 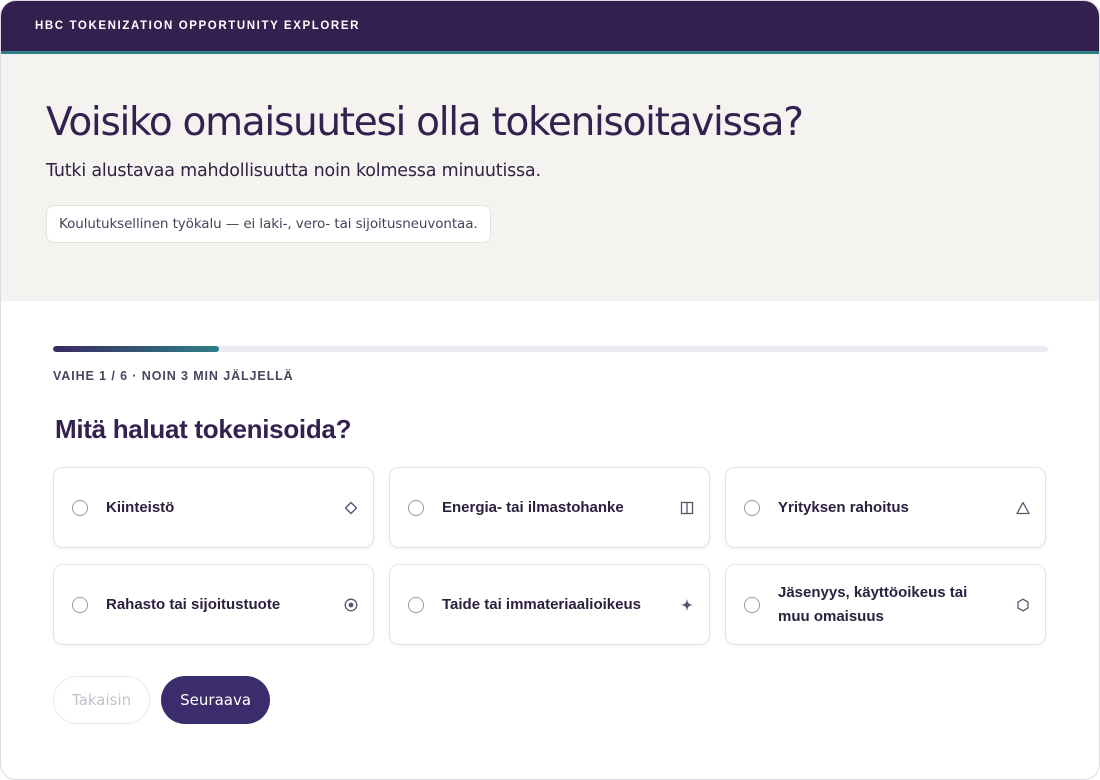 What do you see at coordinates (197, 26) in the screenshot?
I see `brand-title: HBC TOKENIZATION OPPORTUNITY EXPLORER` at bounding box center [197, 26].